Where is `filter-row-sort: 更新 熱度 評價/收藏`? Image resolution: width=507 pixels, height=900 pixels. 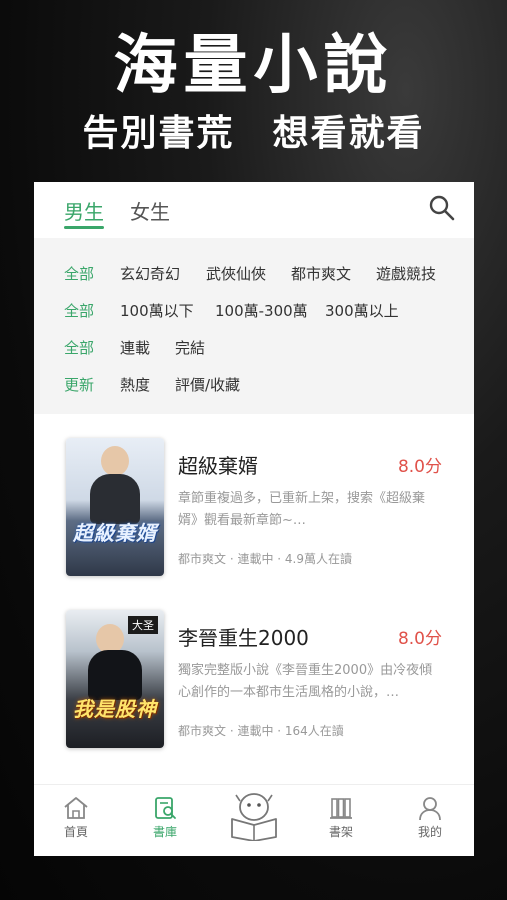
filter-row-sort: 更新 熱度 評價/收藏 is located at coordinates (254, 385).